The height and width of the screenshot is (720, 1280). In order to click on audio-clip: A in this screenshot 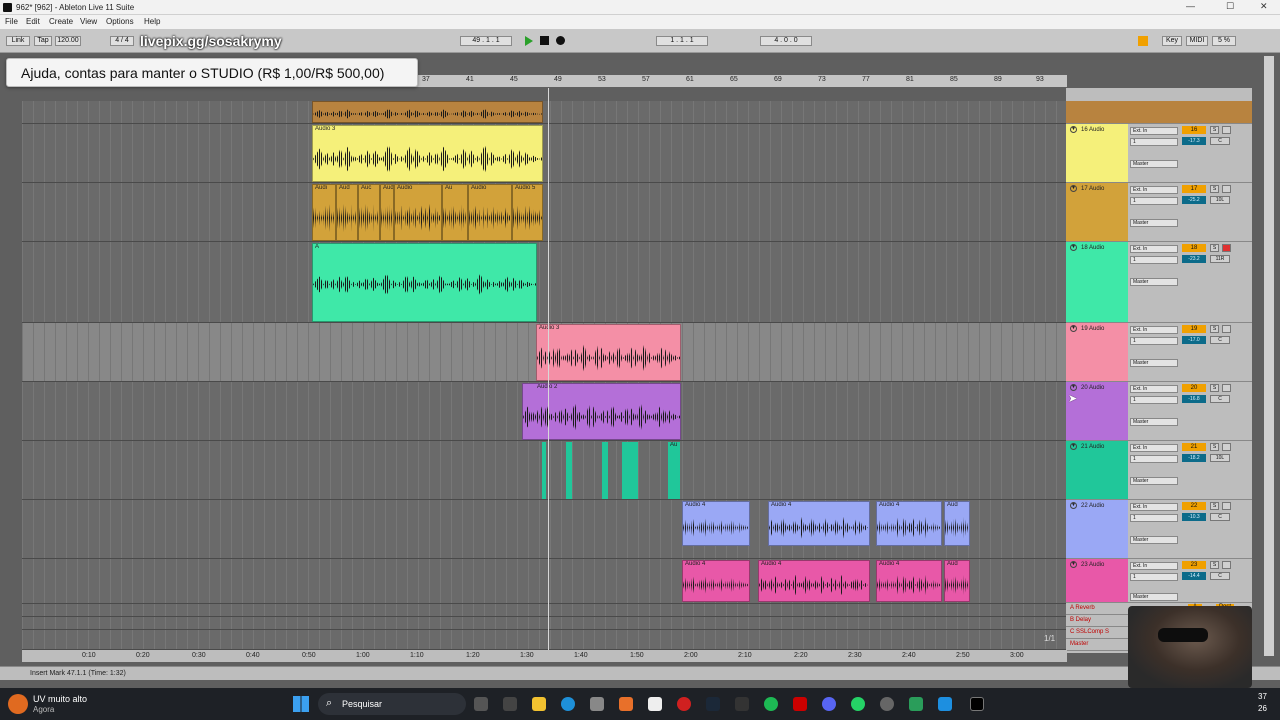, I will do `click(424, 282)`.